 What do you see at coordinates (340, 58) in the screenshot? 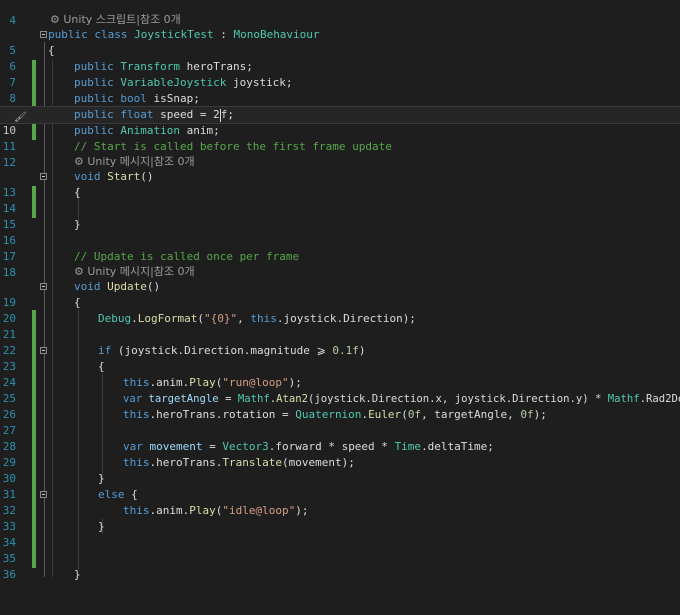
I see `code-line: 6 {` at bounding box center [340, 58].